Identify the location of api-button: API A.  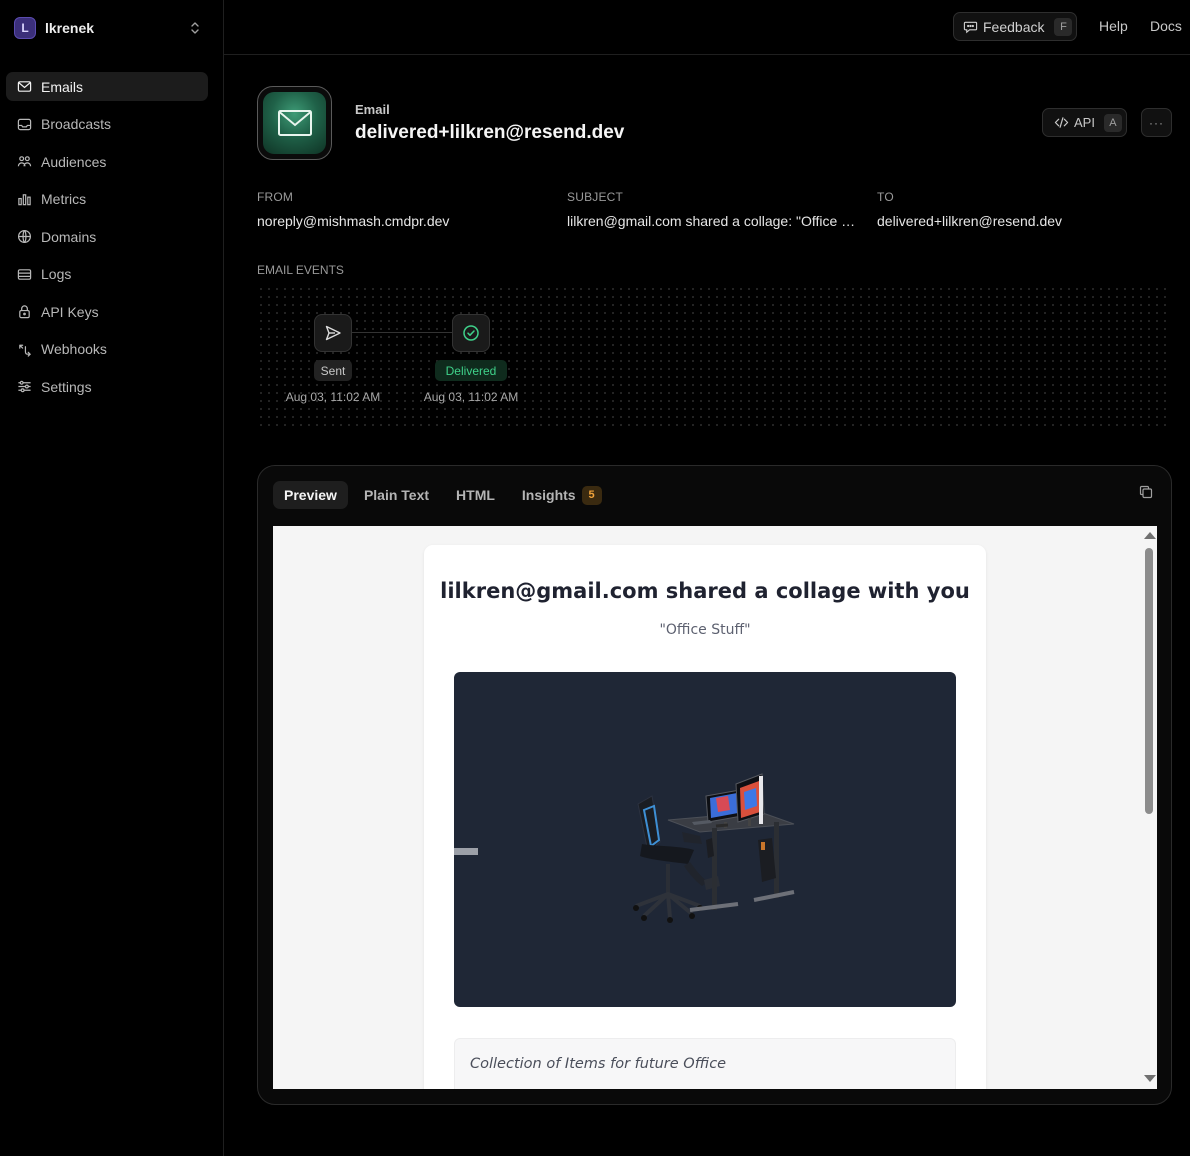
(1084, 122).